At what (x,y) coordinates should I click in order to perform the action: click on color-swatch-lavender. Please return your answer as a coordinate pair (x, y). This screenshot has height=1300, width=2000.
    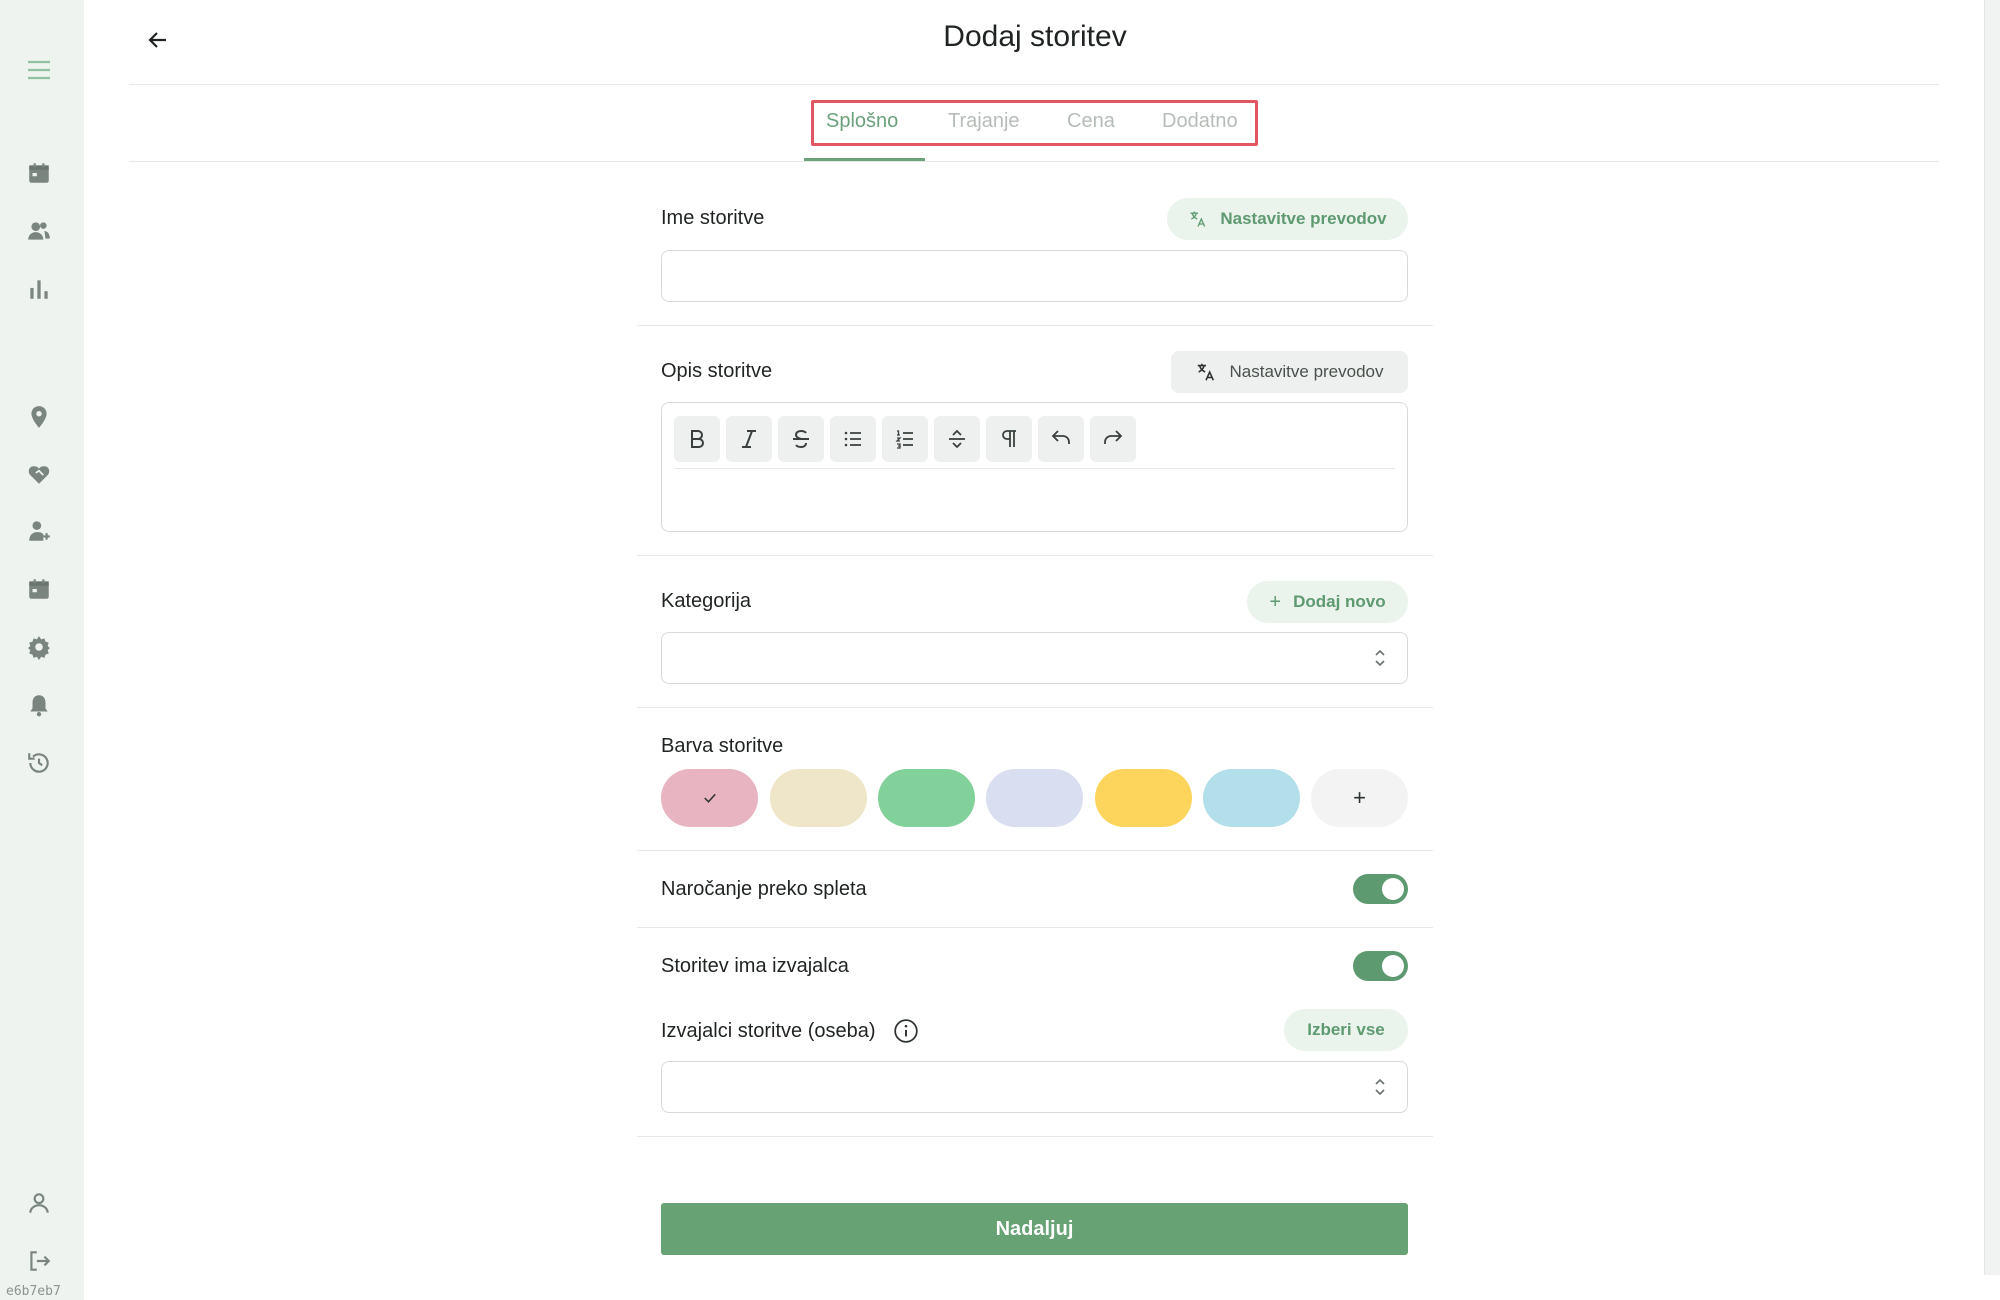
    Looking at the image, I should click on (1034, 798).